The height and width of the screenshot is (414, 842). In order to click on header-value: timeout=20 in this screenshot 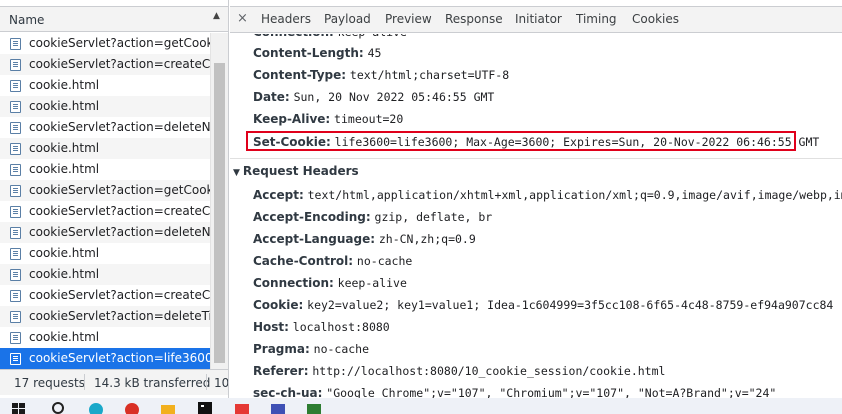, I will do `click(369, 119)`.